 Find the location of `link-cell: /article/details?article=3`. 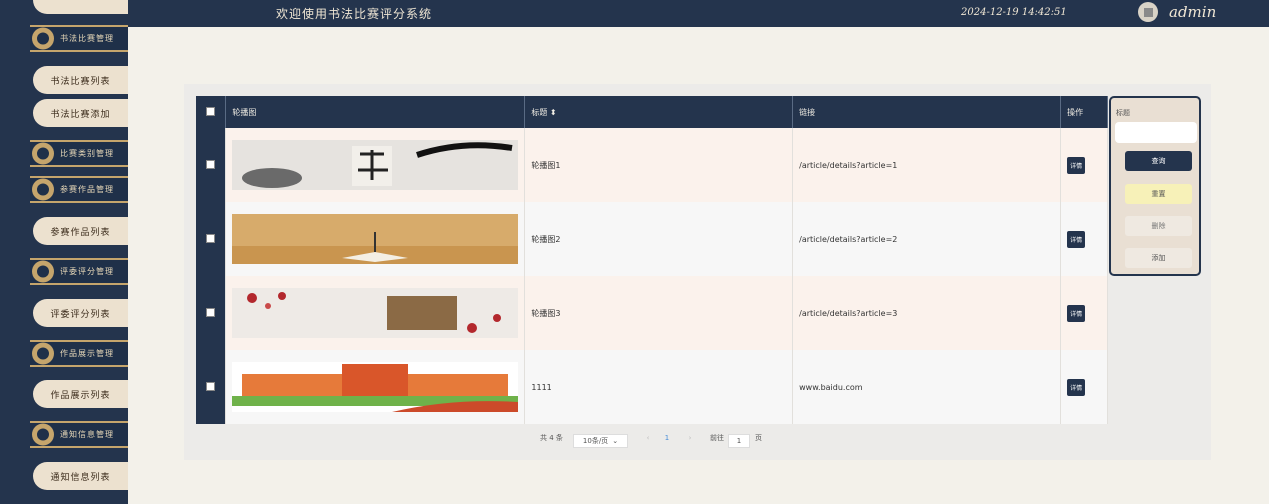

link-cell: /article/details?article=3 is located at coordinates (927, 313).